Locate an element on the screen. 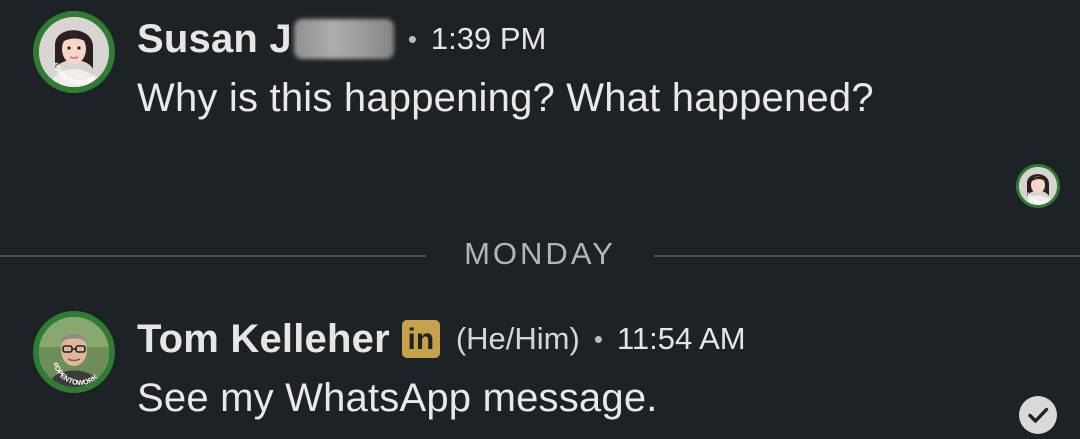 The height and width of the screenshot is (439, 1080). sender-pronouns: (He/Him) is located at coordinates (517, 338).